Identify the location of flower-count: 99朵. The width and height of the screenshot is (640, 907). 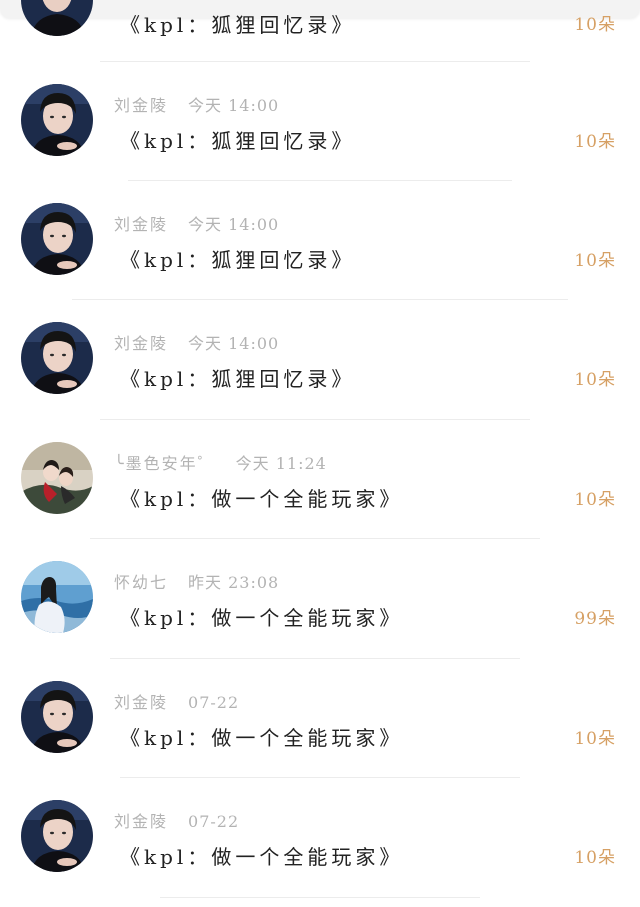
(595, 619).